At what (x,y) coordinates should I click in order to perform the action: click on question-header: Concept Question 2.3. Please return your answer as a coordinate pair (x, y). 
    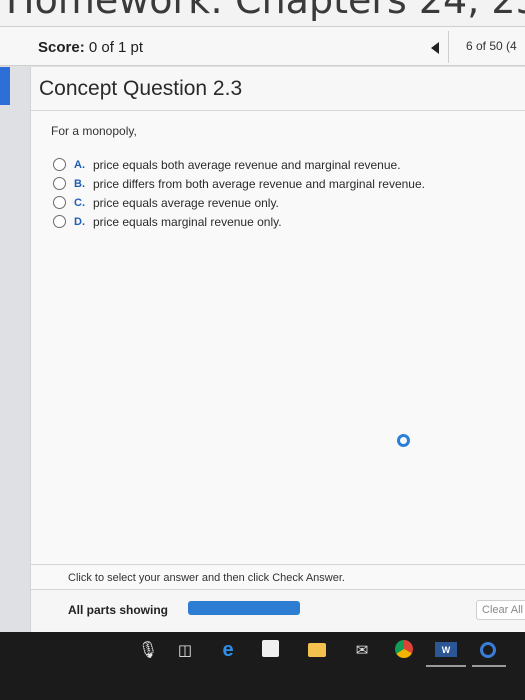
    Looking at the image, I should click on (278, 89).